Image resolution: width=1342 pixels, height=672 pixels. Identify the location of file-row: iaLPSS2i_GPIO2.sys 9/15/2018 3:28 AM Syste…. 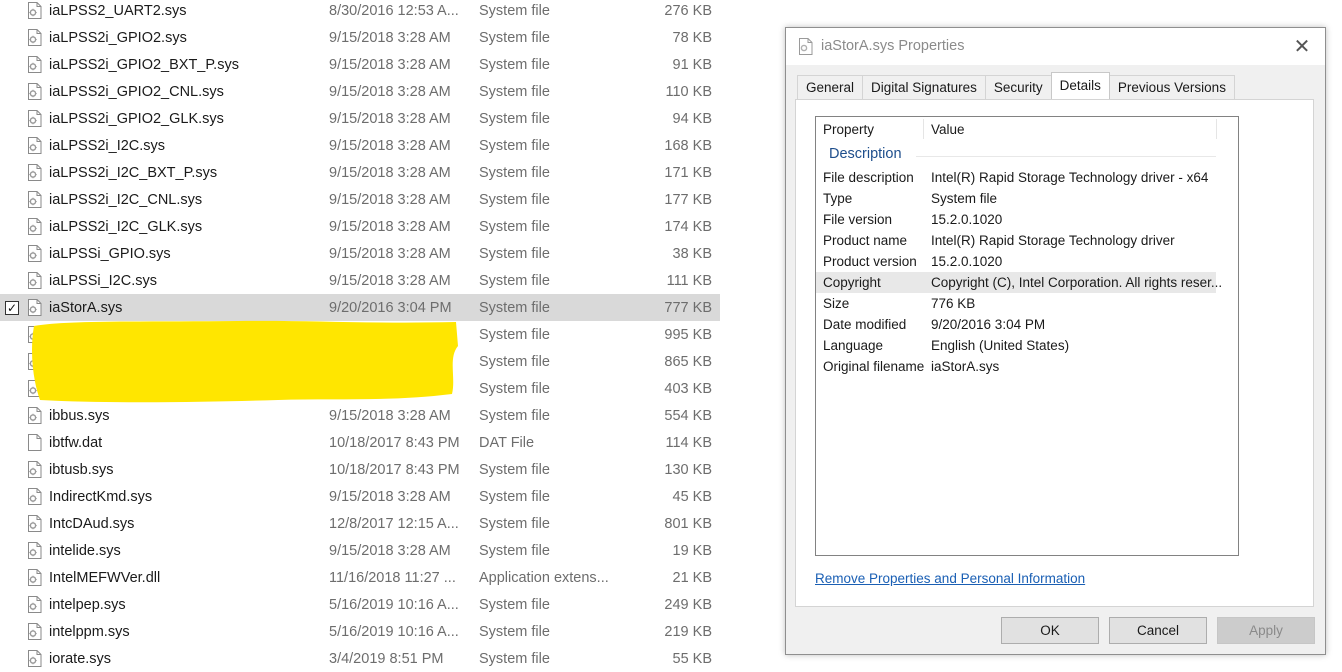
(360, 37).